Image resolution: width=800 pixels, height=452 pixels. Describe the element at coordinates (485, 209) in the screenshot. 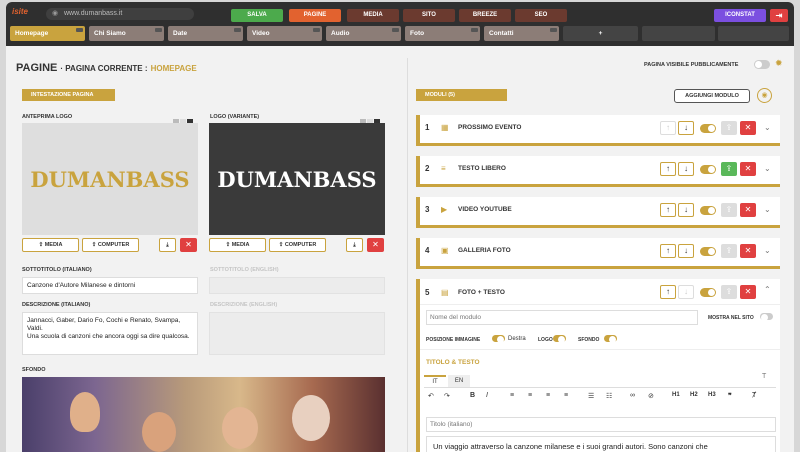

I see `module-title: VIDEO YOUTUBE` at that location.